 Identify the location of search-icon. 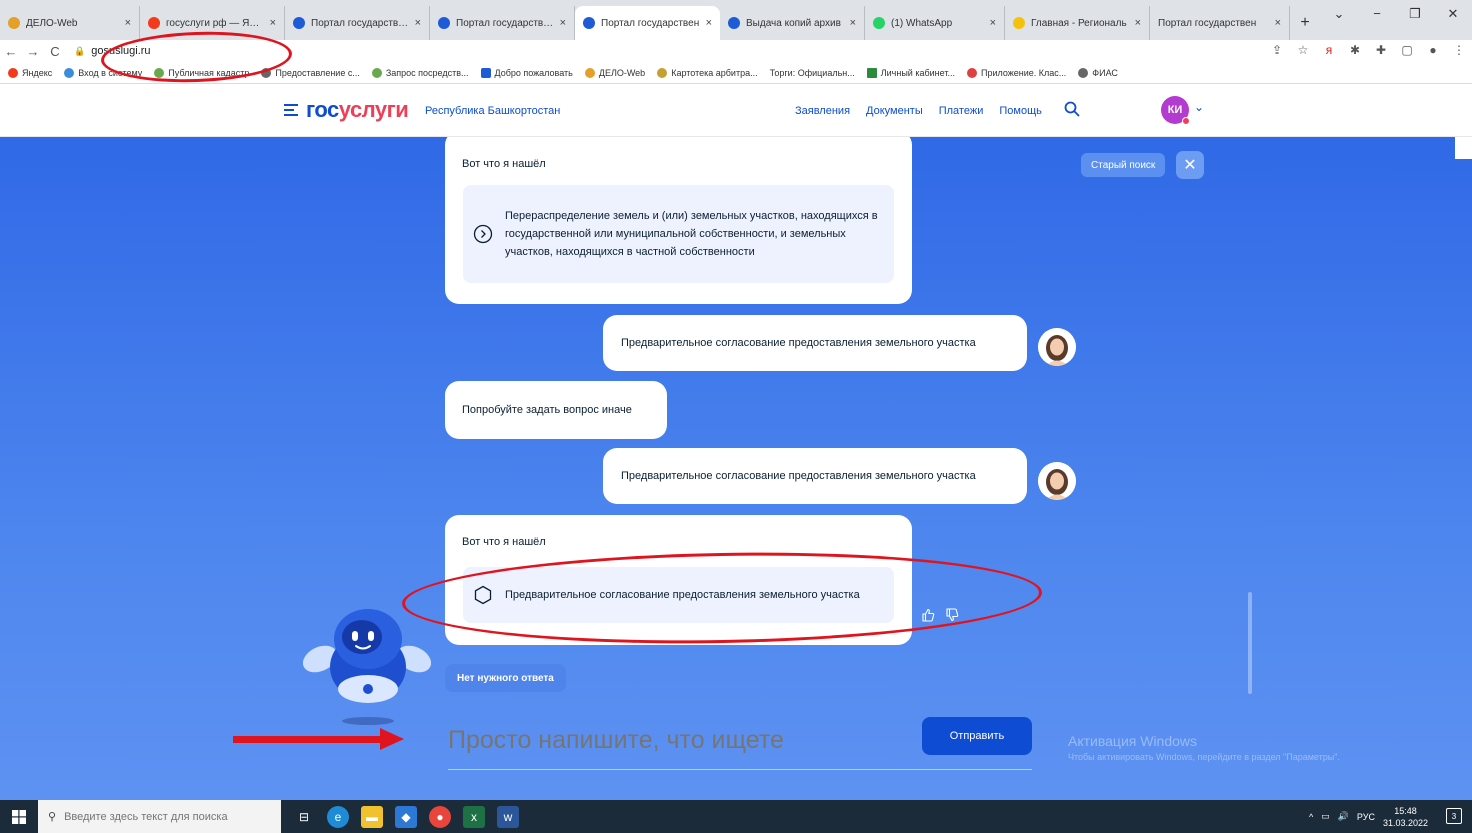
(1072, 109).